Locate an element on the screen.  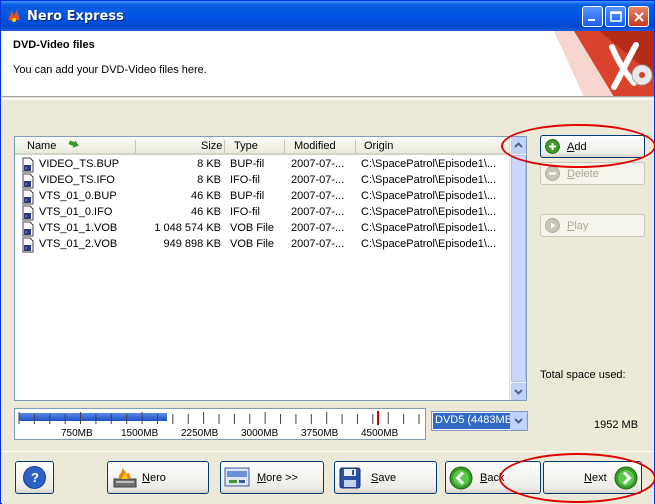
ruler-label: 1500MB is located at coordinates (140, 433).